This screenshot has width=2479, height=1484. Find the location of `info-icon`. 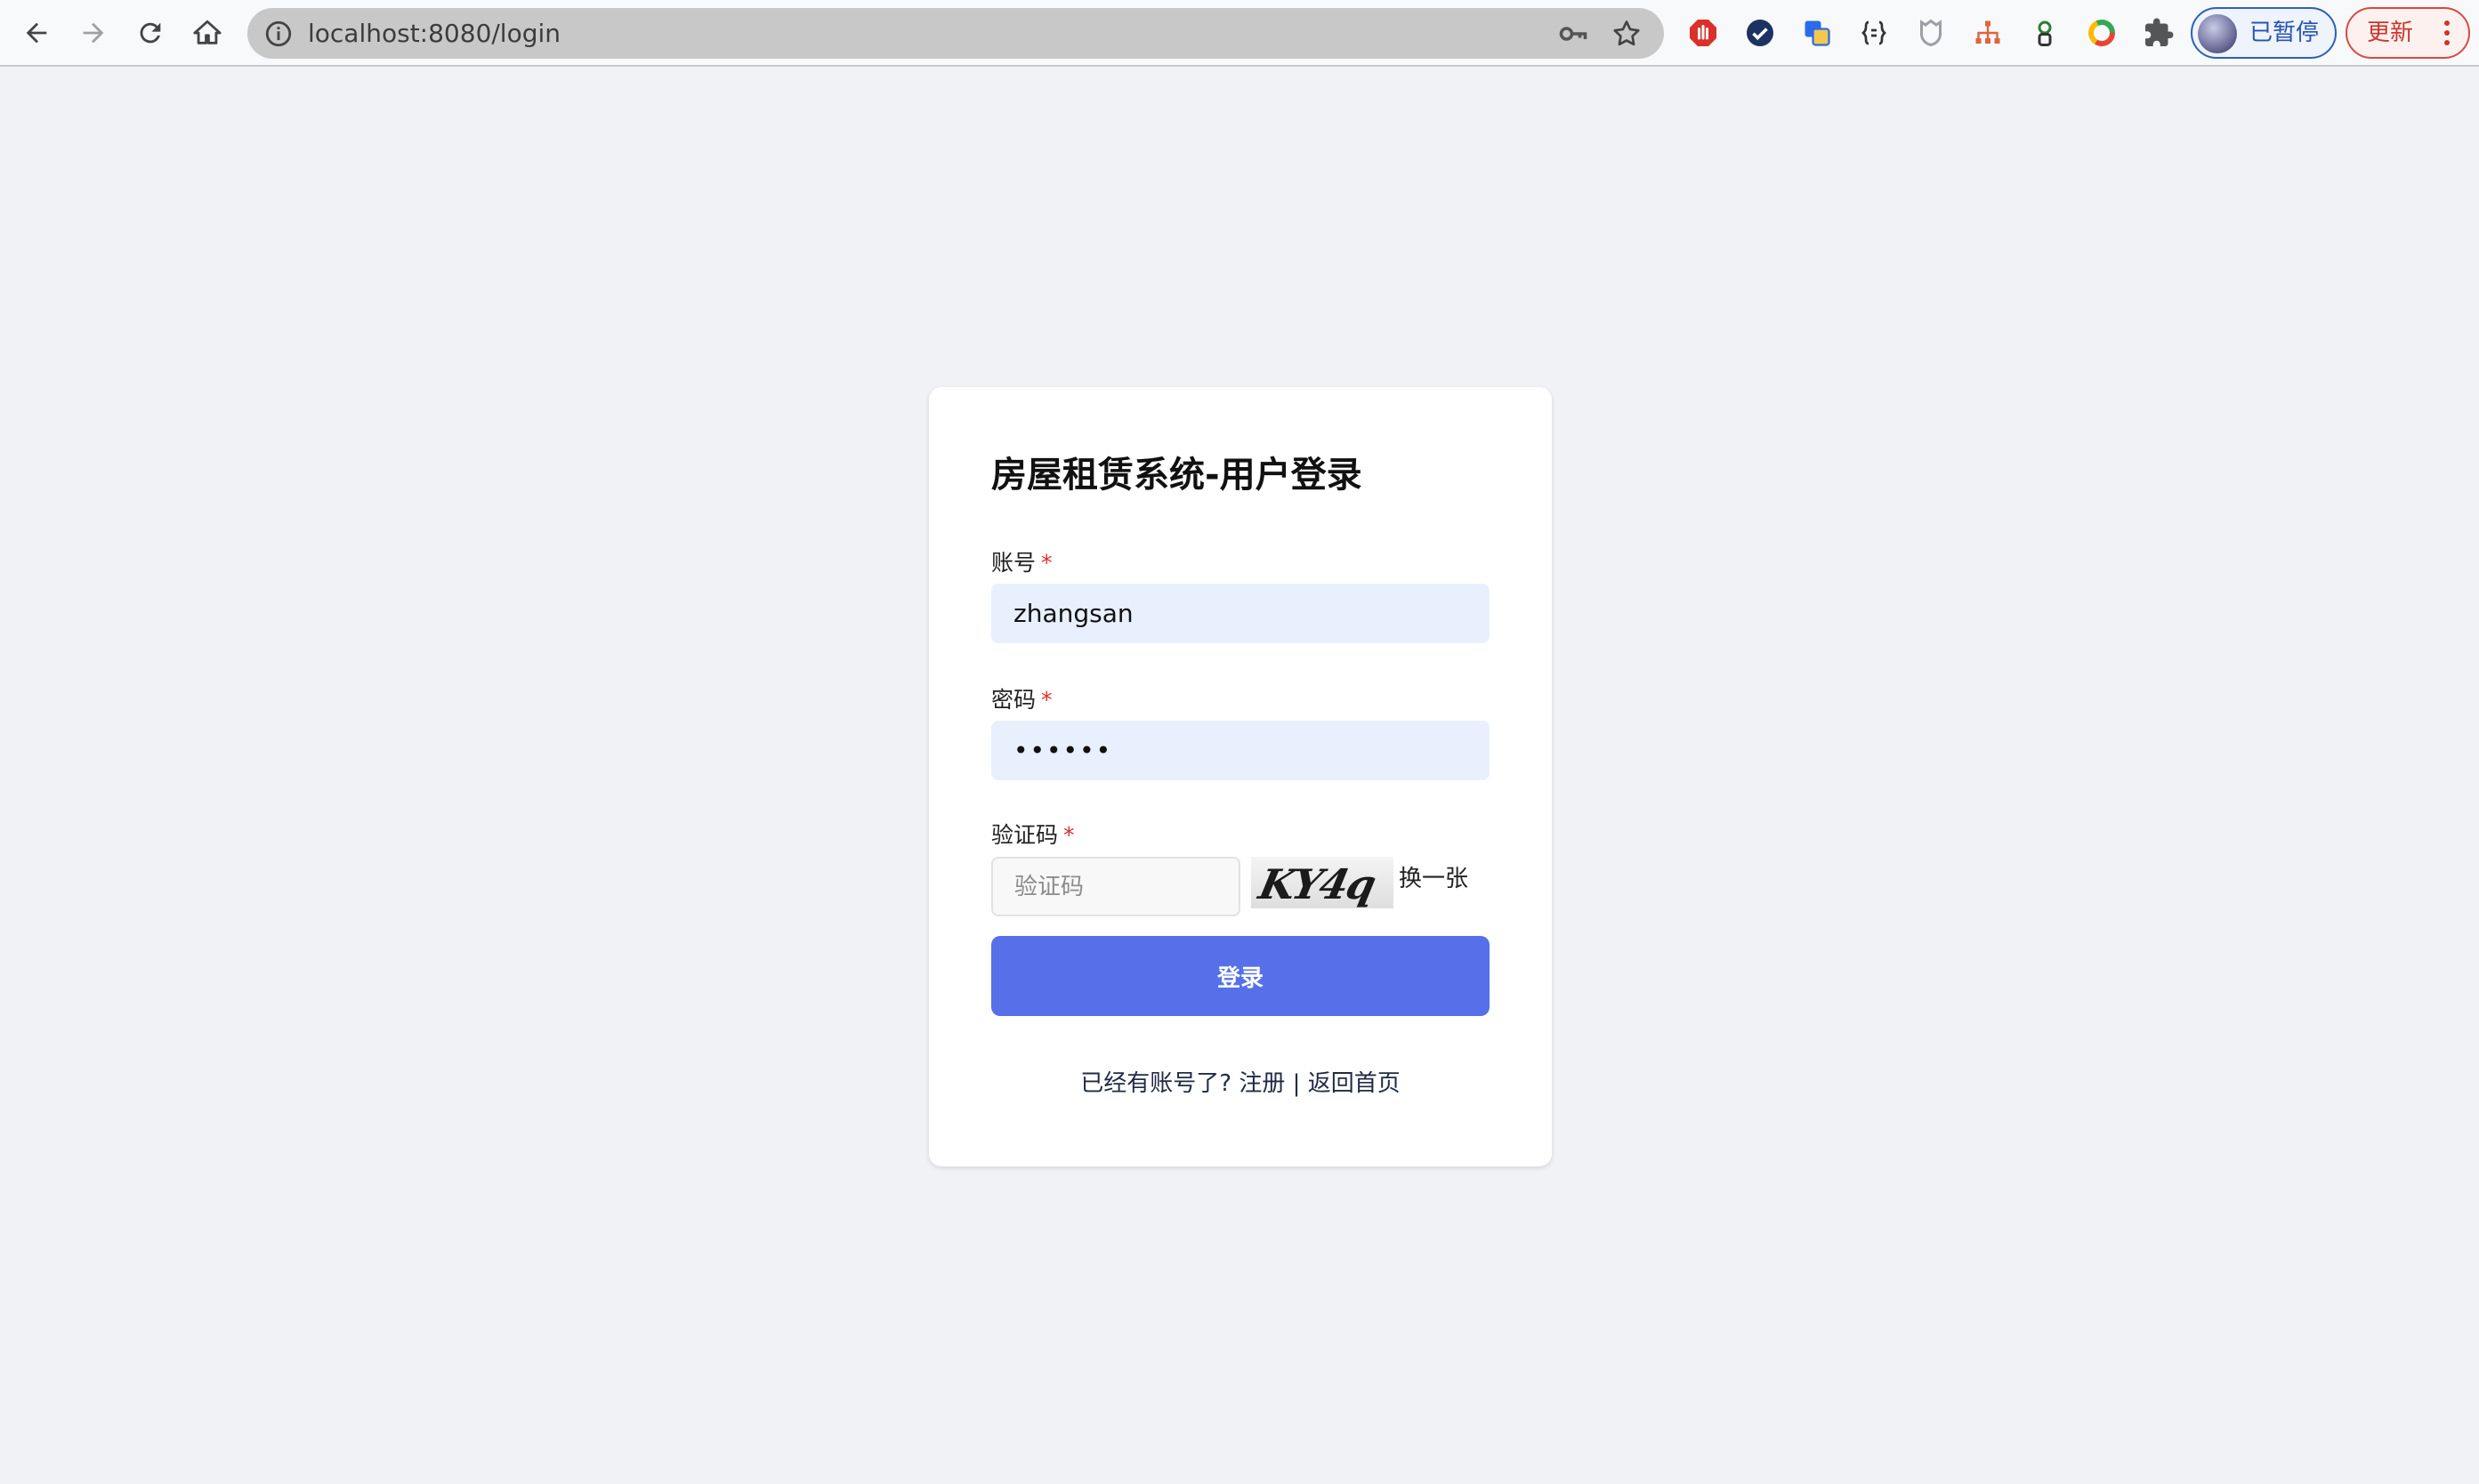

info-icon is located at coordinates (278, 34).